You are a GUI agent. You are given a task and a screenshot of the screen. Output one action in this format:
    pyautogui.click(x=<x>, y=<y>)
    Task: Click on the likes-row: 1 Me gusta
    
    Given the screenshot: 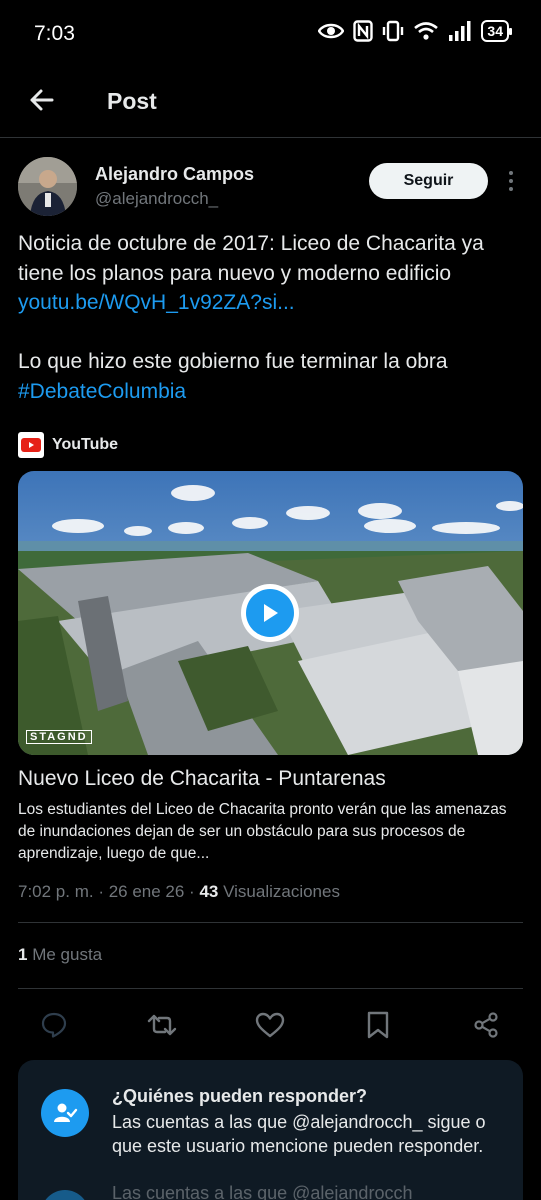 What is the action you would take?
    pyautogui.click(x=60, y=955)
    